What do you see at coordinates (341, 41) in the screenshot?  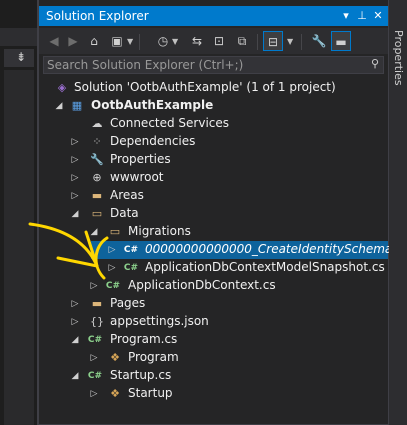 I see `preview-icon: ▬` at bounding box center [341, 41].